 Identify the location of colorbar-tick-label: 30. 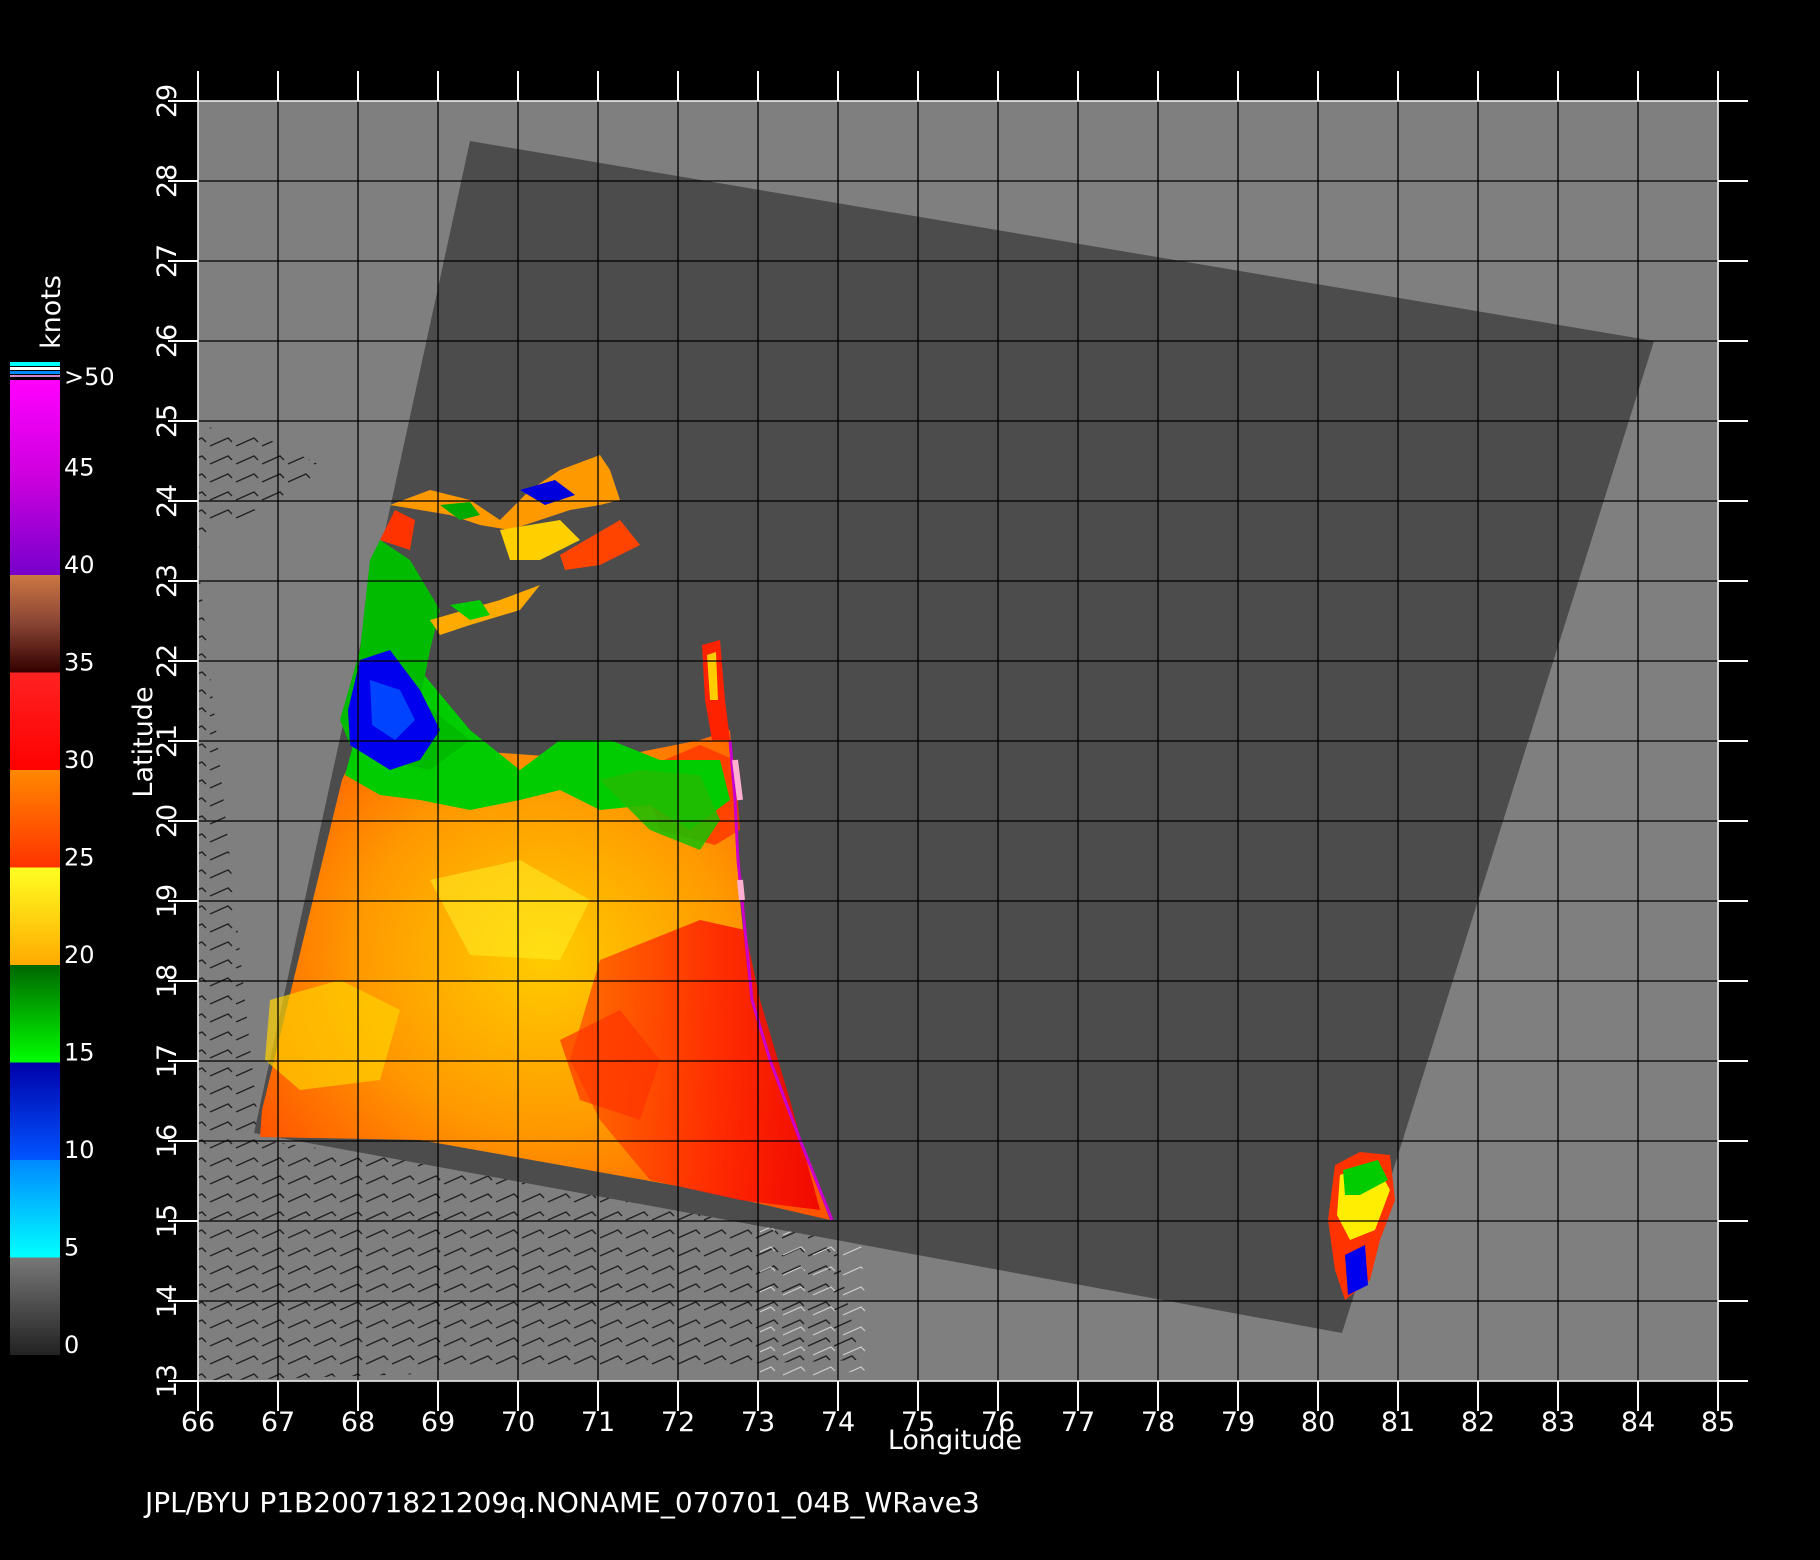
(79, 760).